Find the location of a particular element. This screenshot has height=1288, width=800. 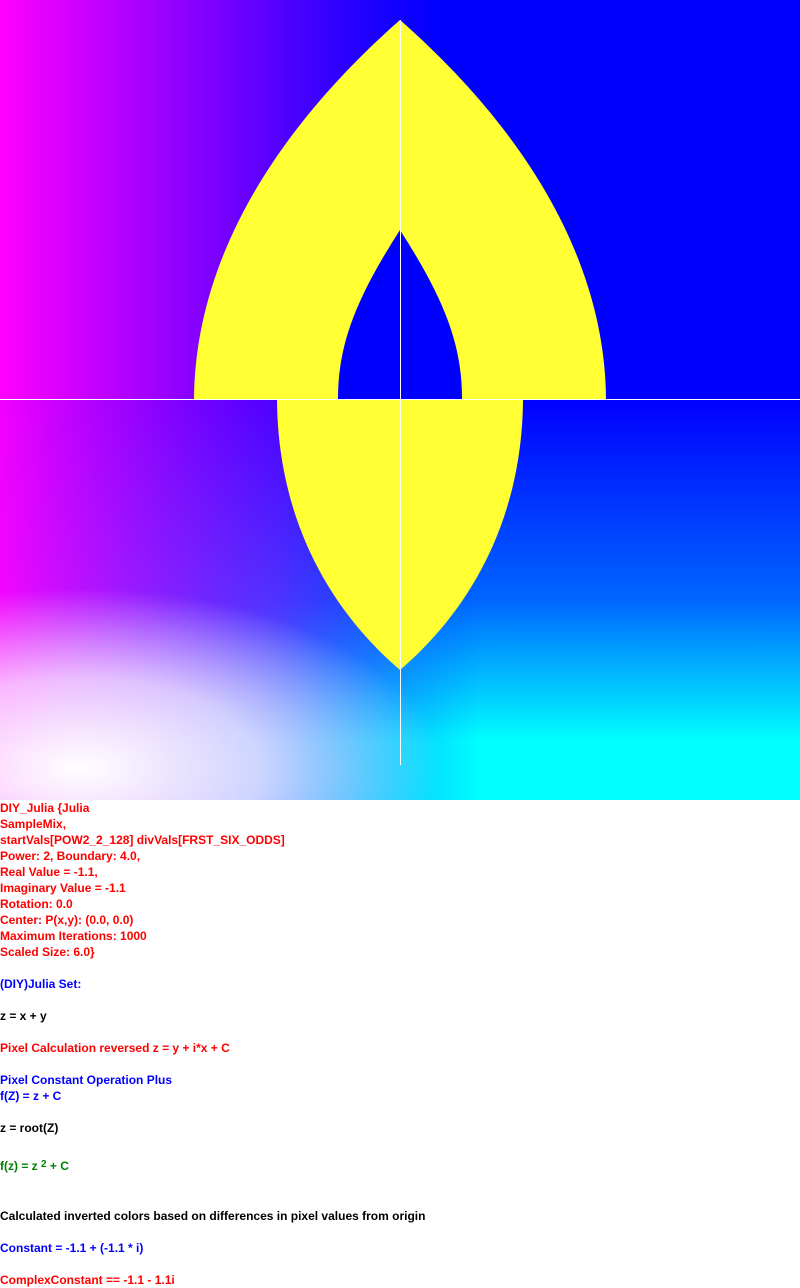

function-power: f(z) = z 2 + C is located at coordinates (400, 1164).